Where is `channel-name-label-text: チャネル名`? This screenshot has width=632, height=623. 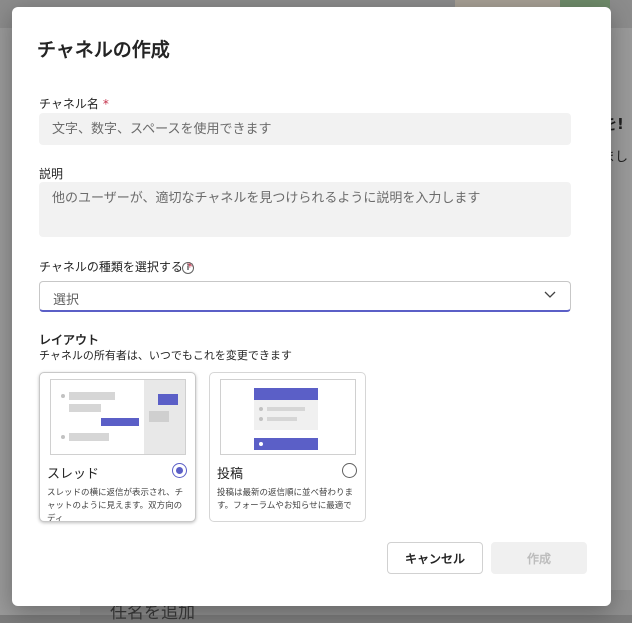
channel-name-label-text: チャネル名 is located at coordinates (69, 104).